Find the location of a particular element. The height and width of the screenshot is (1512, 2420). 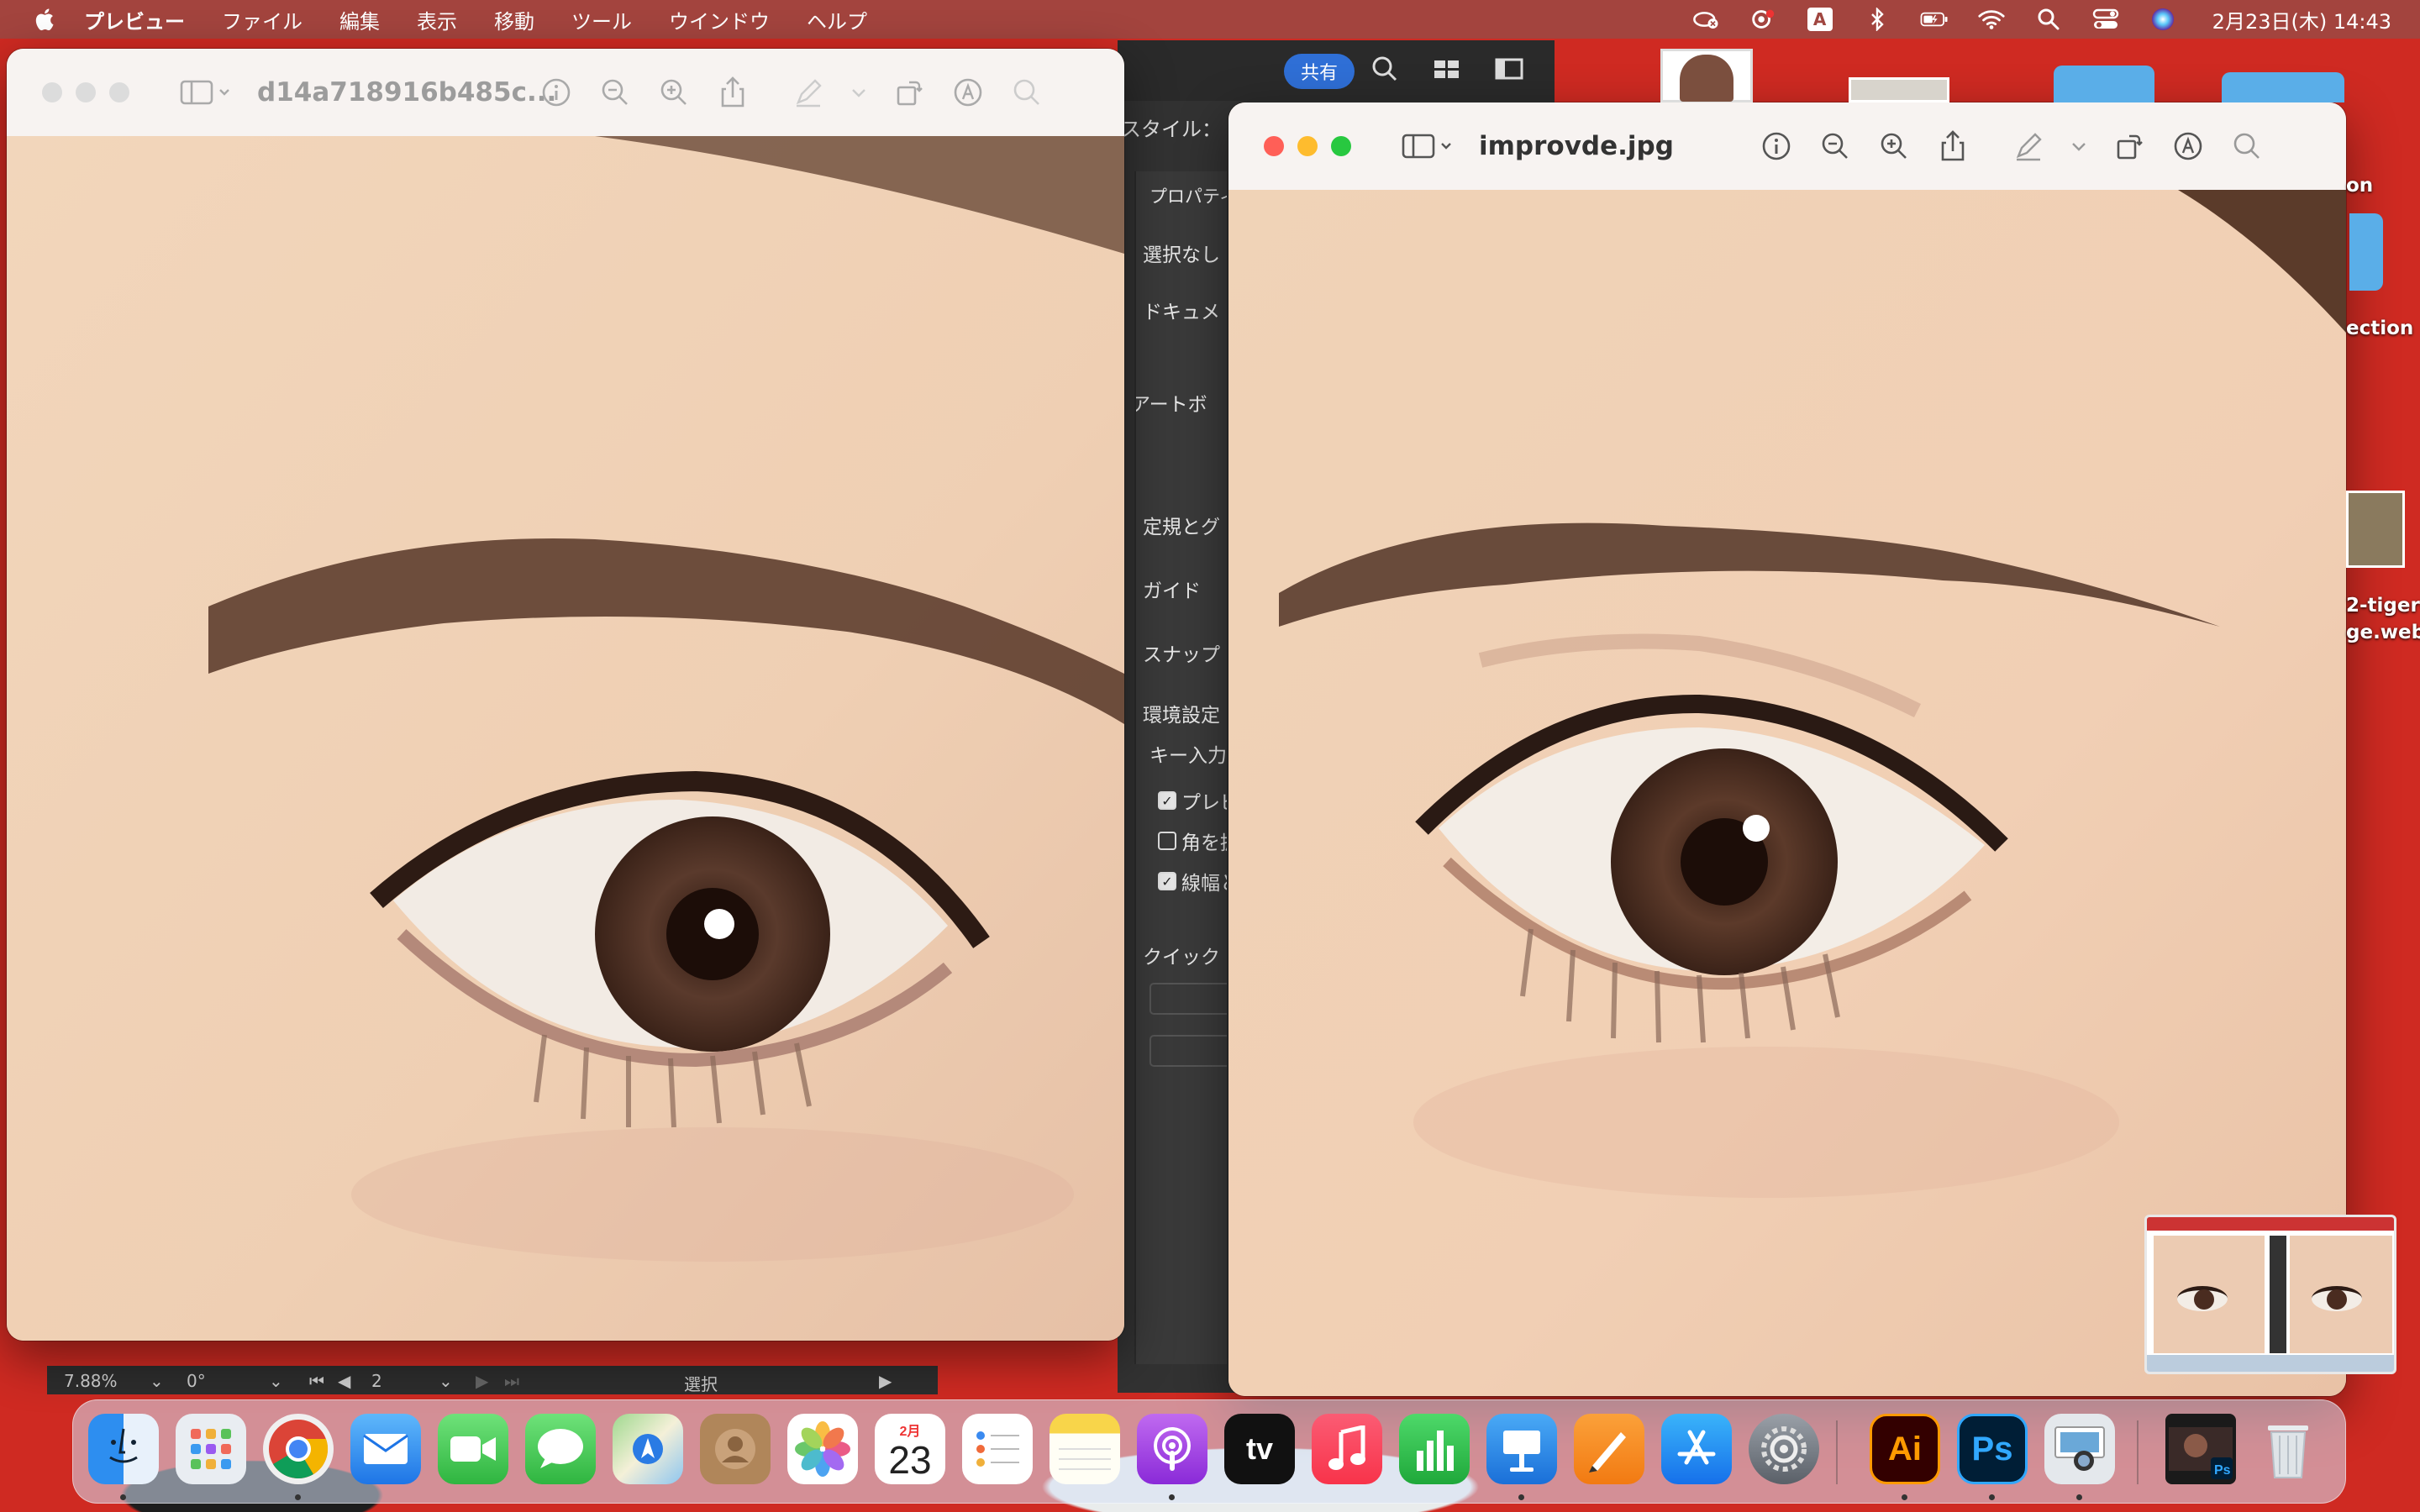

wifi-icon is located at coordinates (1991, 19).